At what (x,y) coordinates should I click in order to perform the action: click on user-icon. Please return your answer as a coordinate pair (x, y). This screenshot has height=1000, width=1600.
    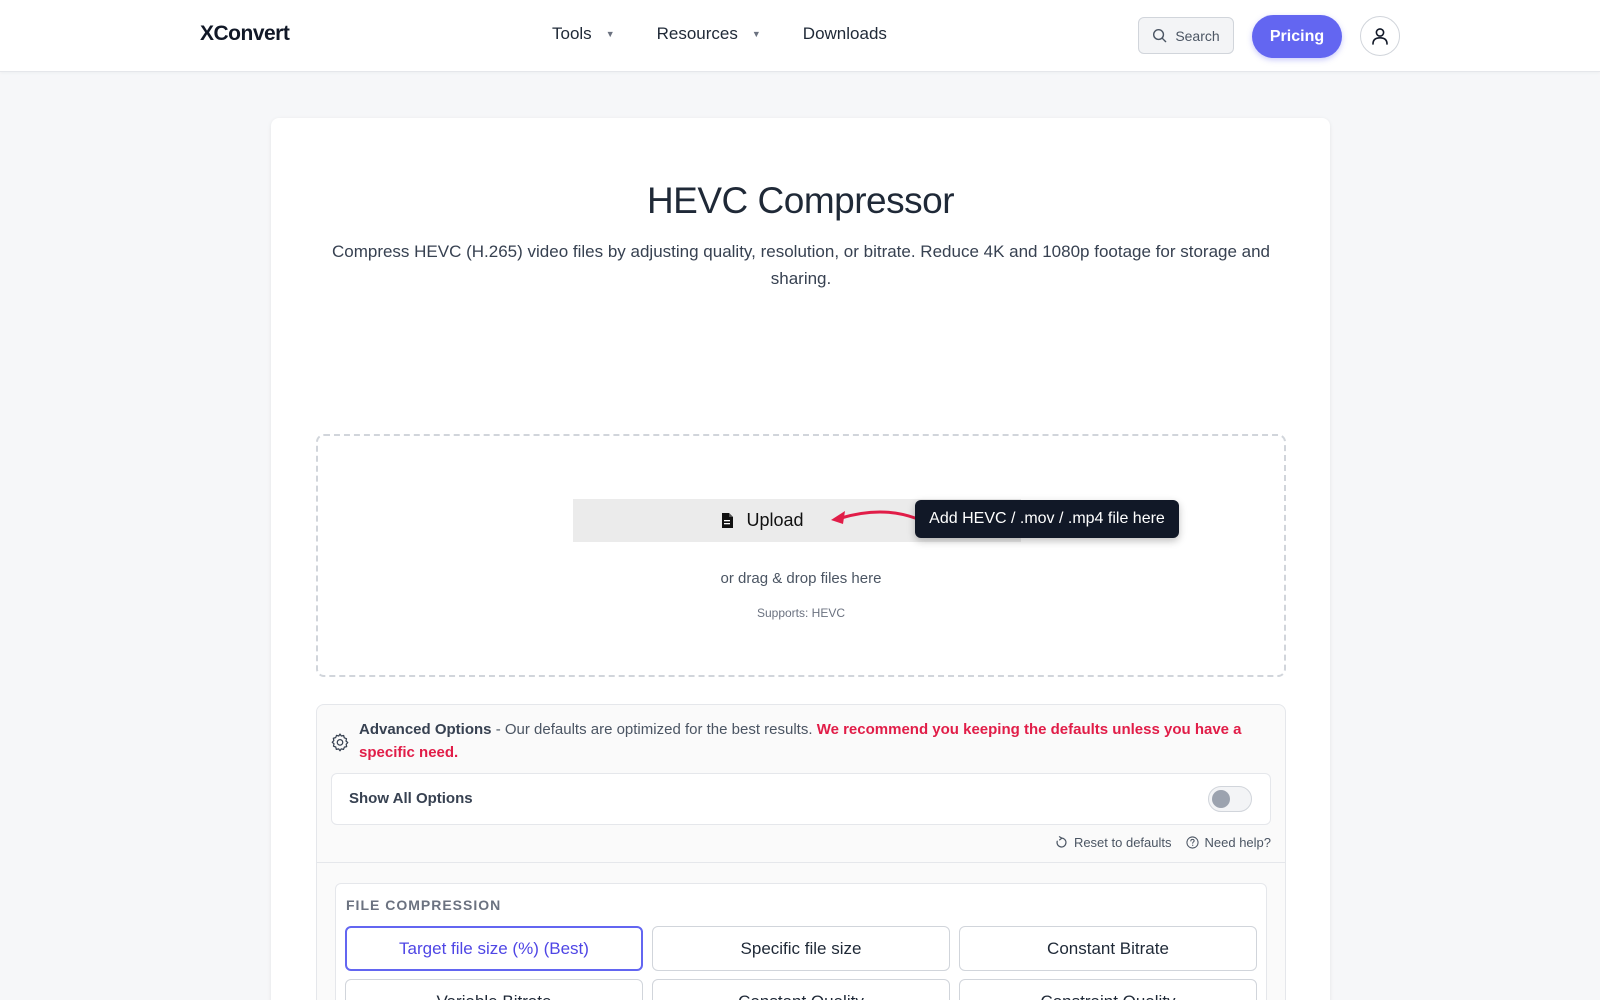
    Looking at the image, I should click on (1380, 36).